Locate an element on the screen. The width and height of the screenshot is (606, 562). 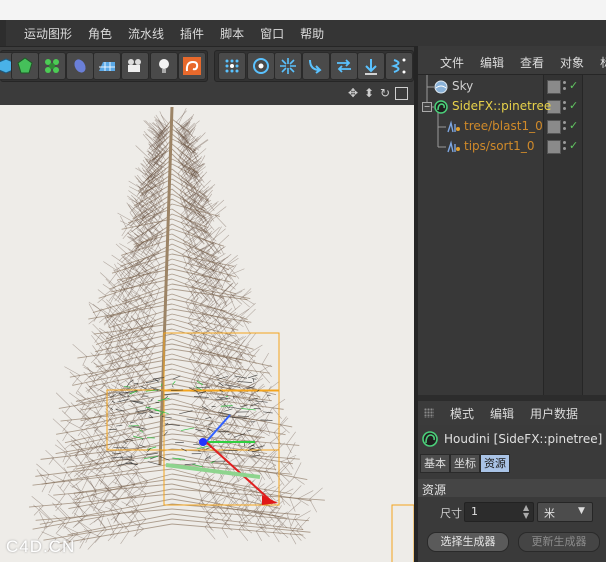
am-menu-userdata: 用户数据 is located at coordinates (554, 413).